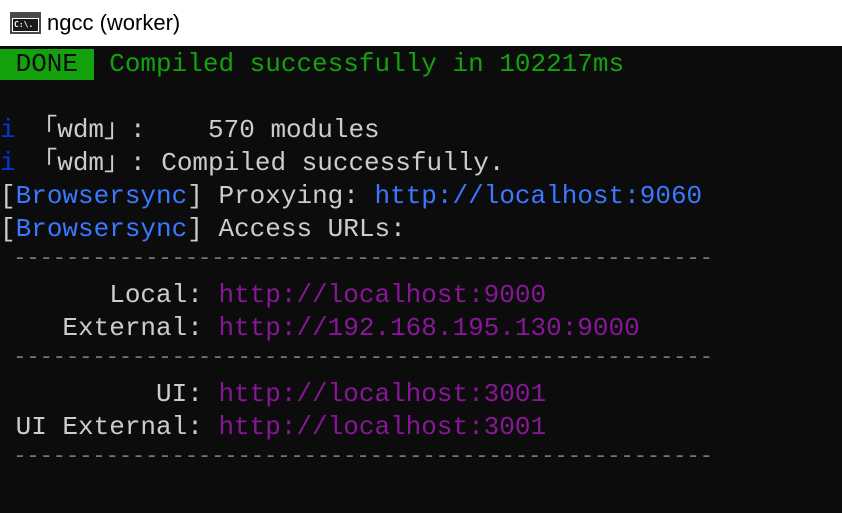  What do you see at coordinates (428, 328) in the screenshot?
I see `external-url-link: http://192.168.195.130:9000` at bounding box center [428, 328].